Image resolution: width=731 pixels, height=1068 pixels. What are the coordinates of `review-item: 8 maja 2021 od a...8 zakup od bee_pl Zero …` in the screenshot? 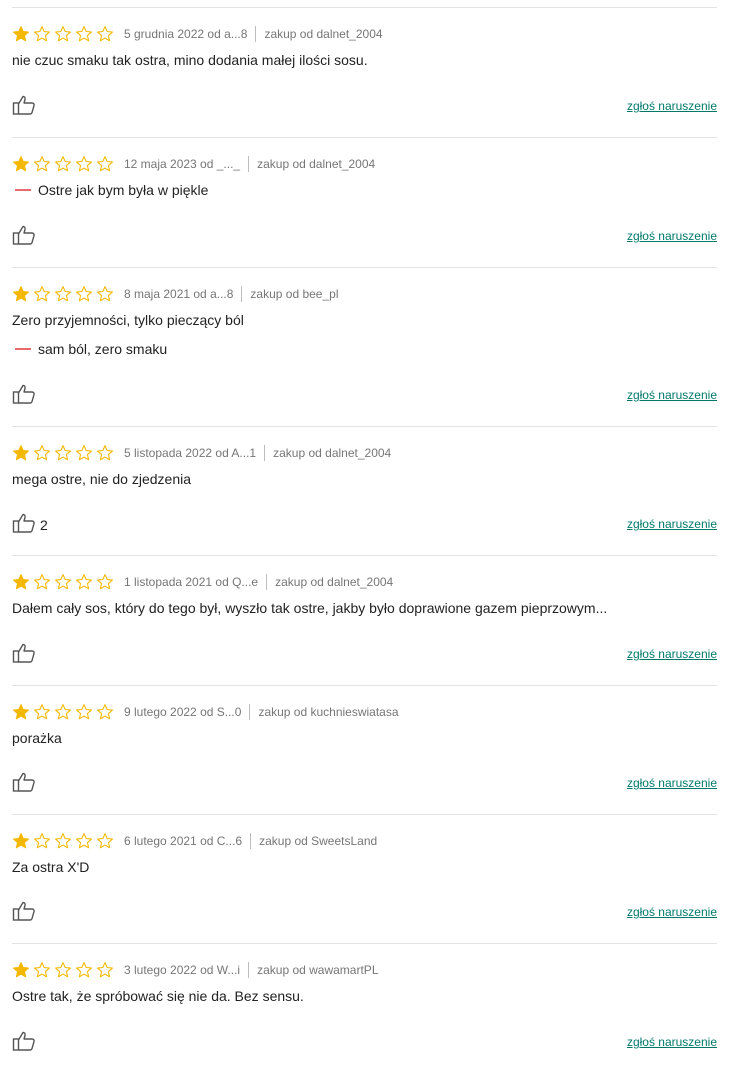 It's located at (364, 347).